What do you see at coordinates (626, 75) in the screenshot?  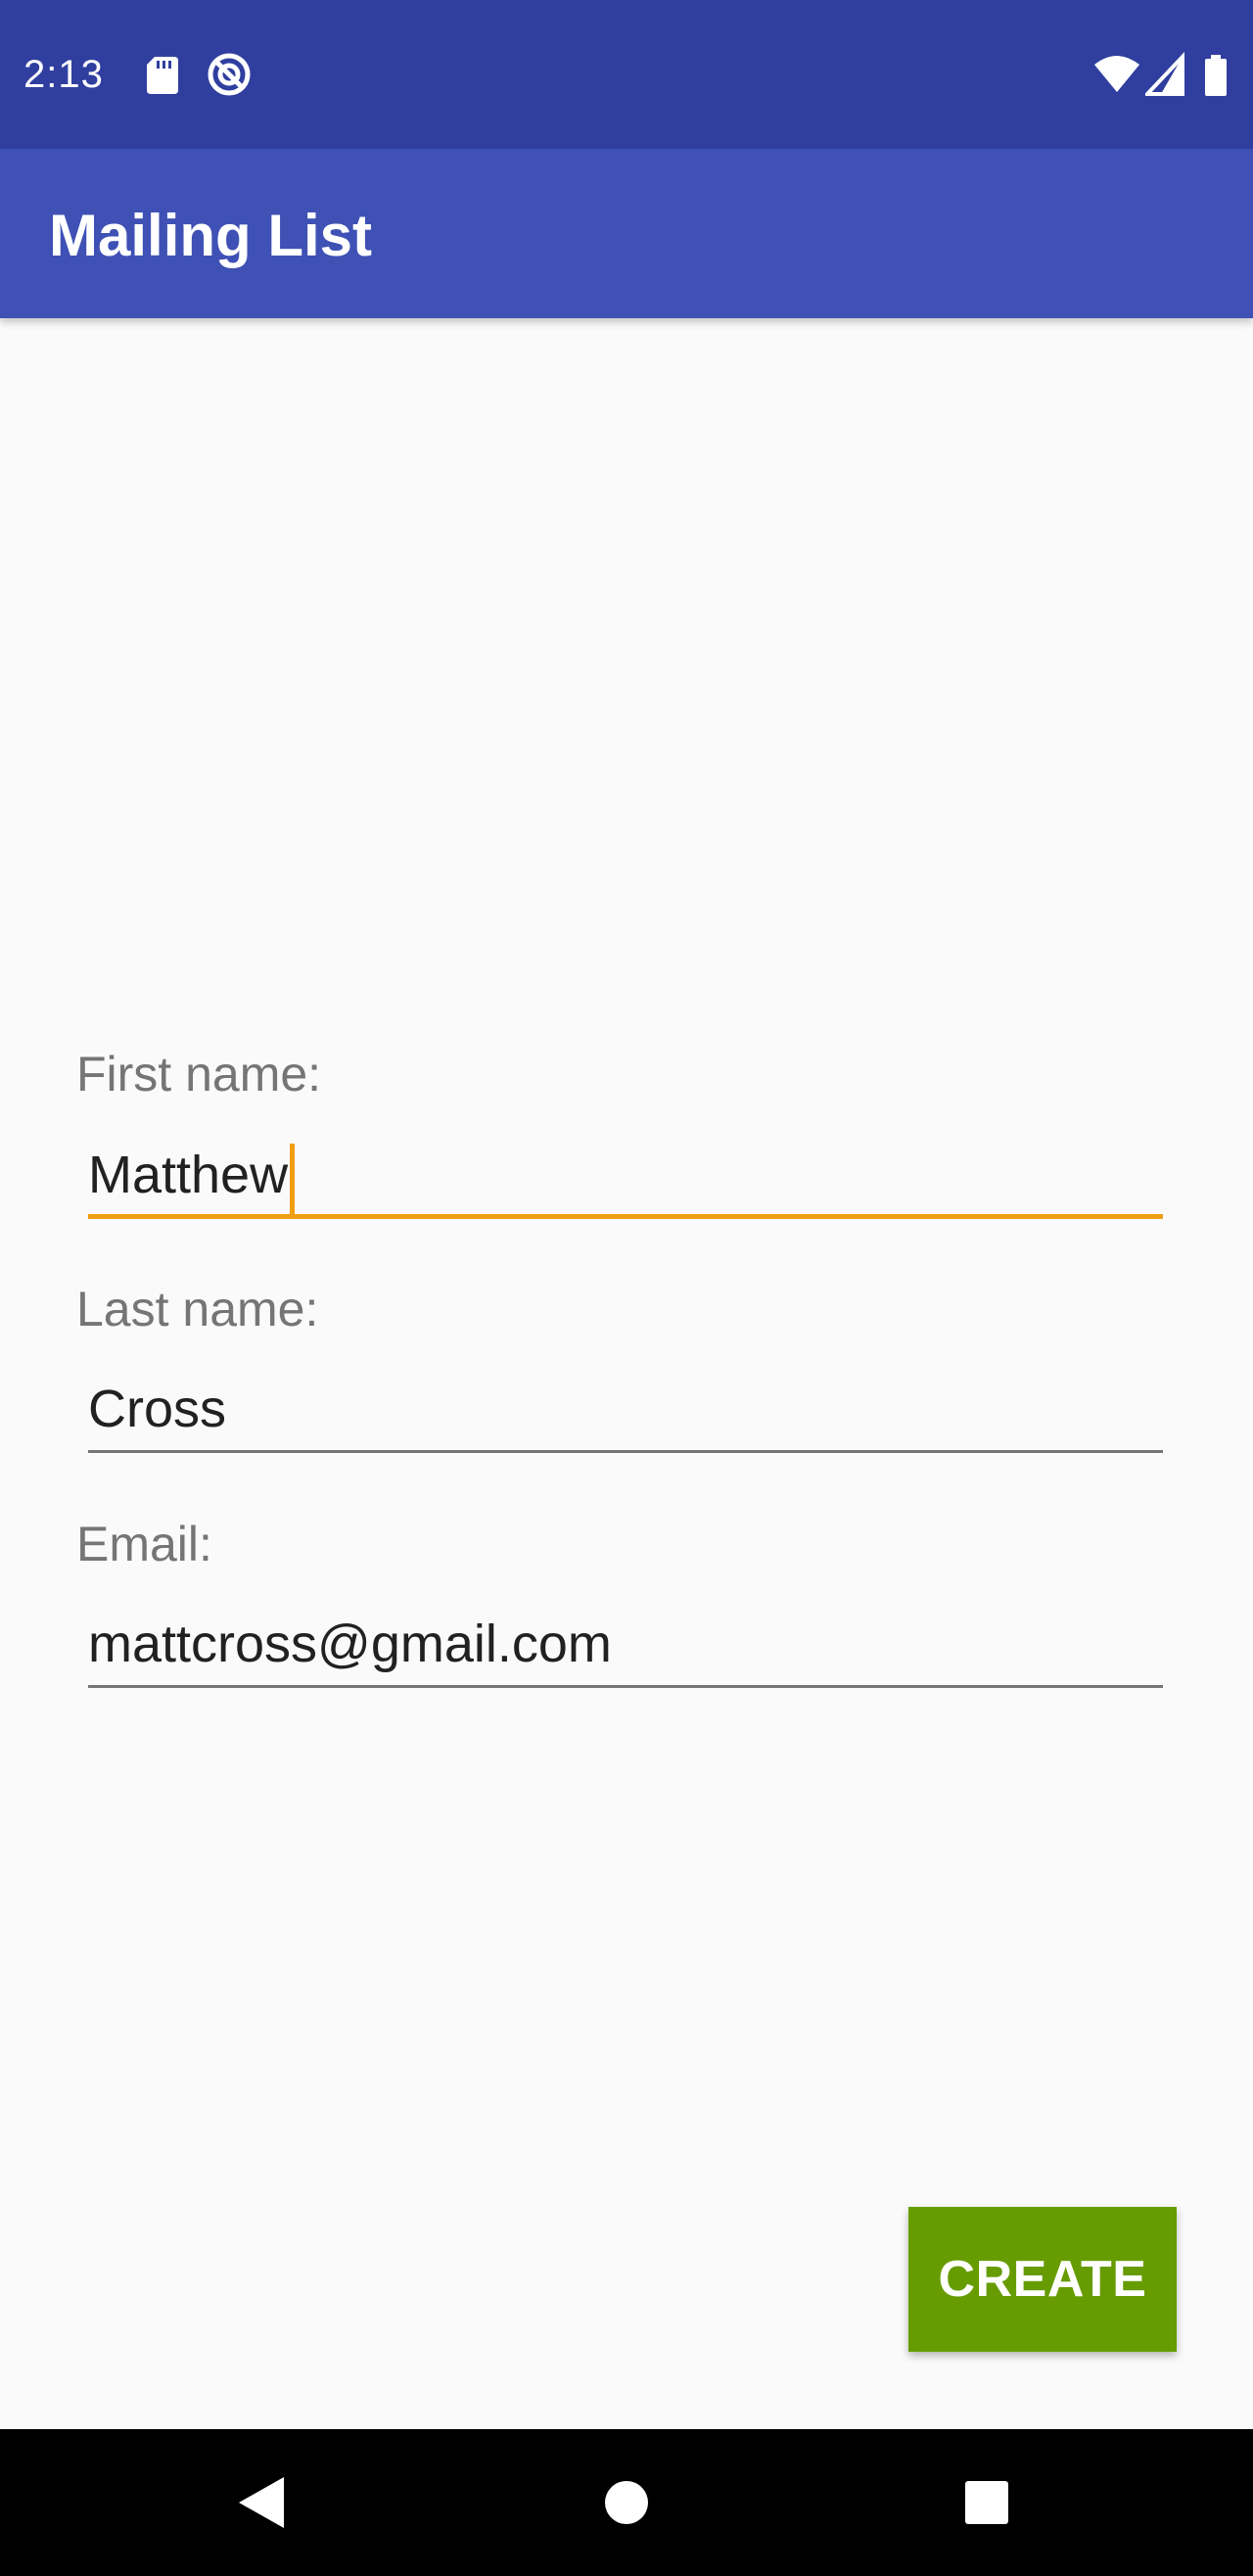 I see `status-bar: 2:13` at bounding box center [626, 75].